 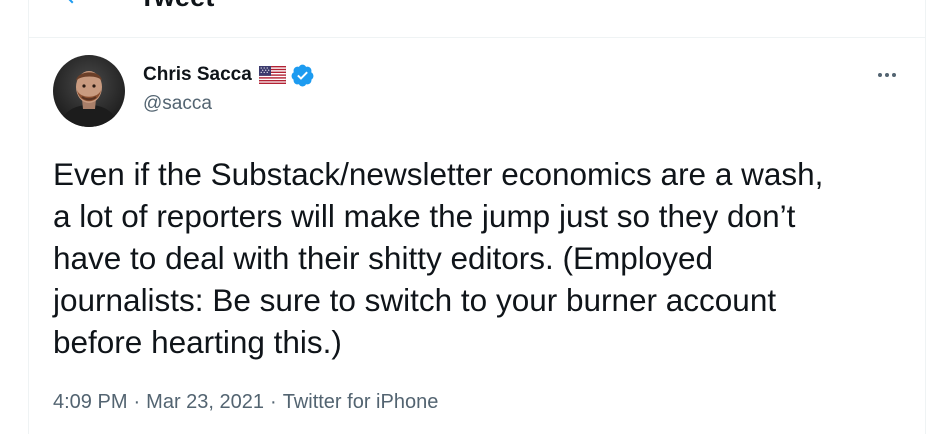 What do you see at coordinates (229, 89) in the screenshot?
I see `author-info: Chris Sacca @sacca` at bounding box center [229, 89].